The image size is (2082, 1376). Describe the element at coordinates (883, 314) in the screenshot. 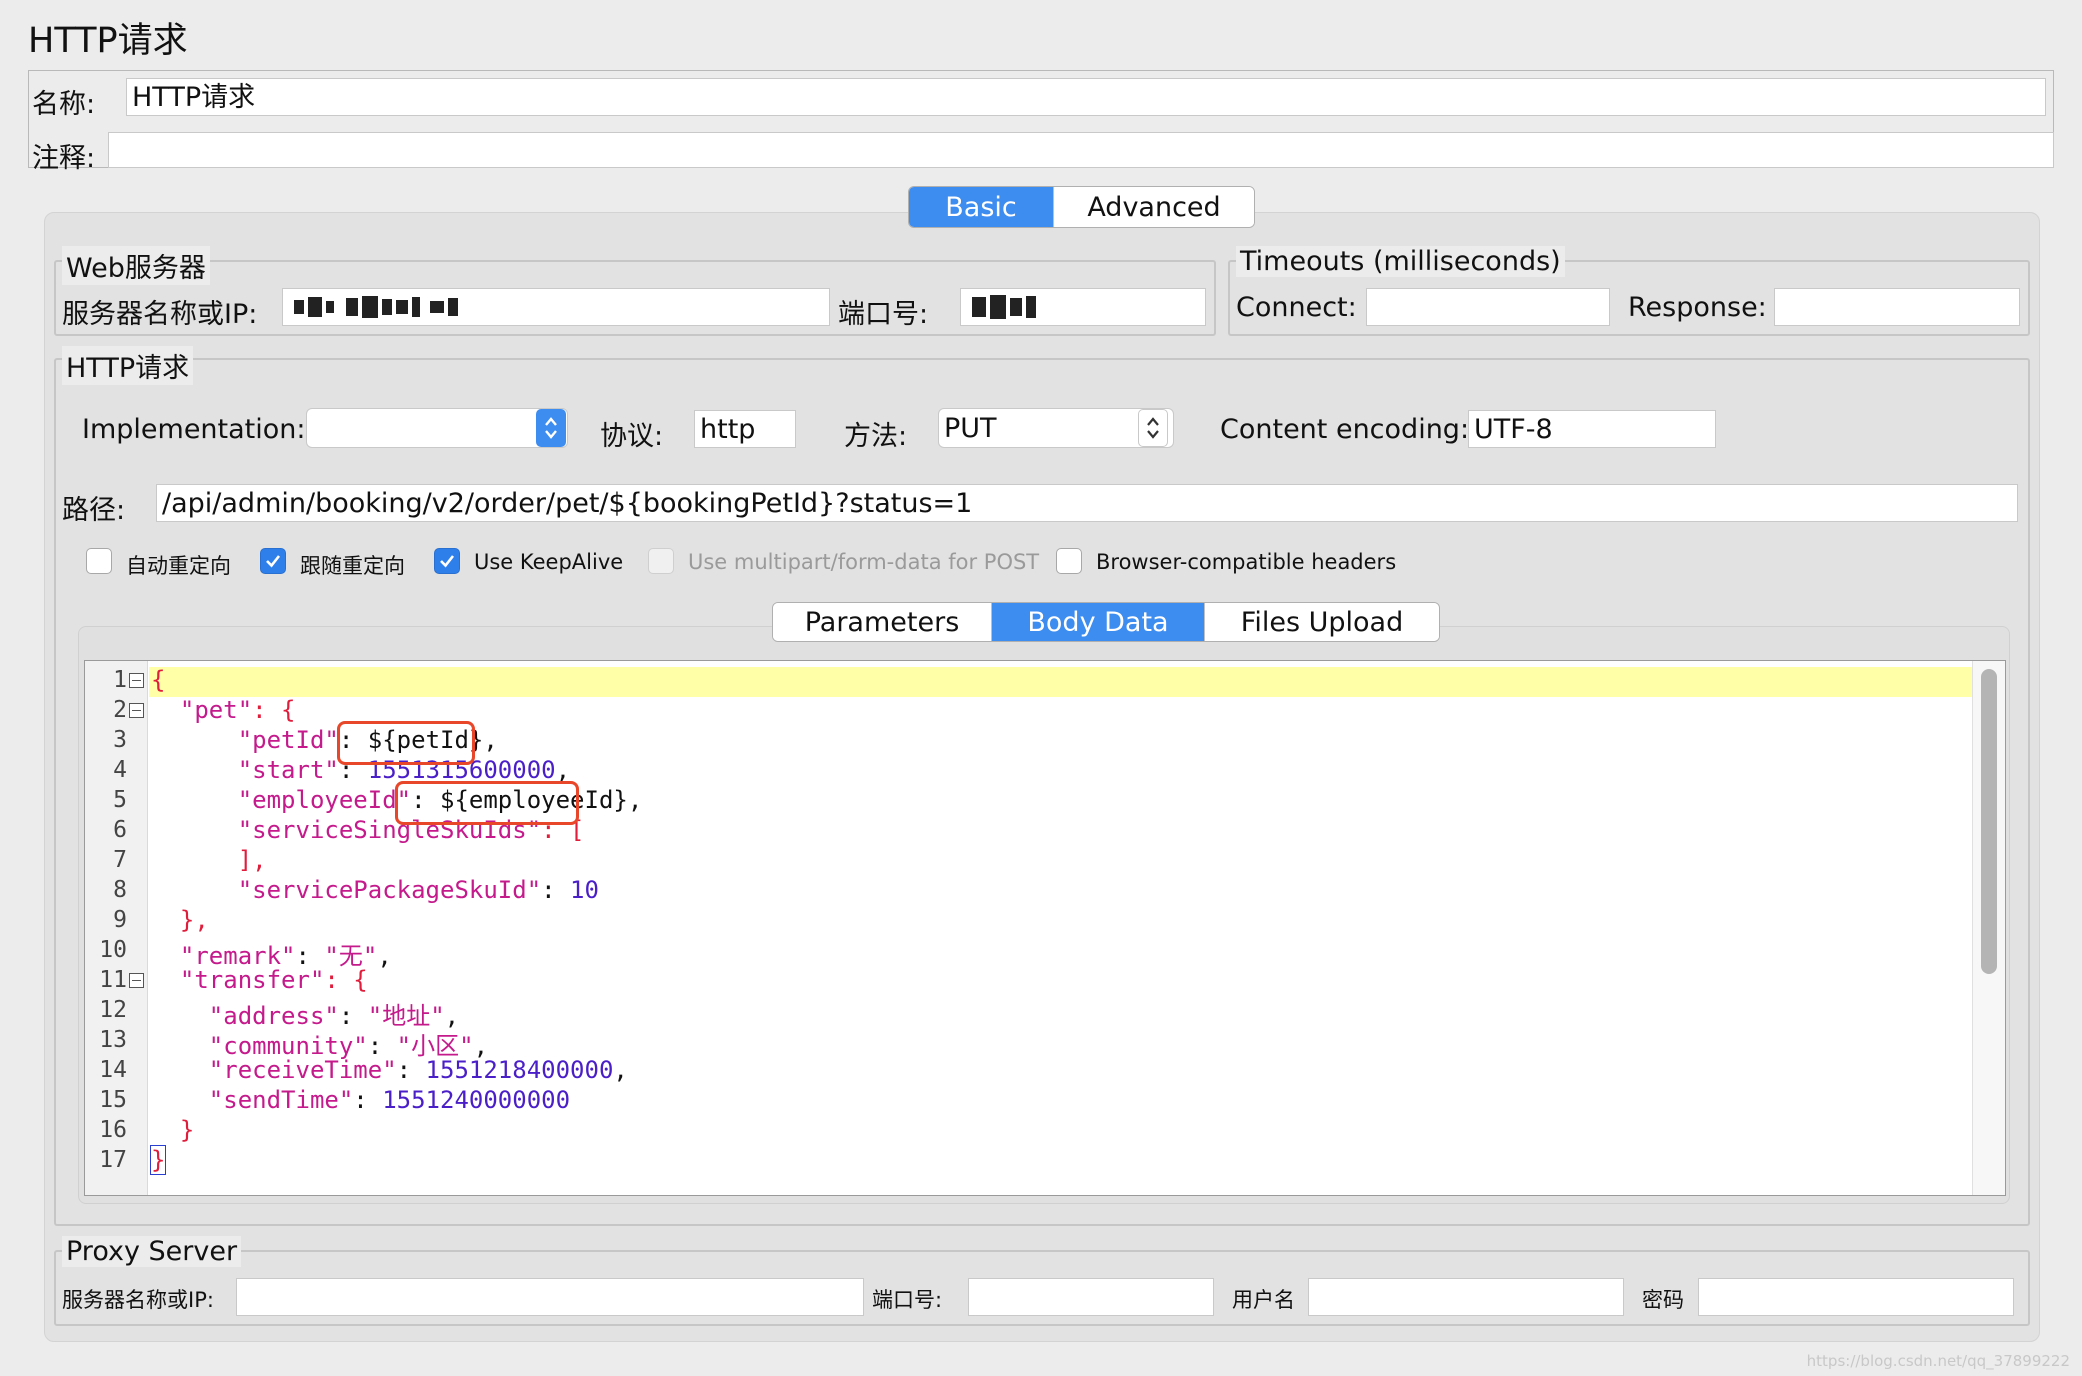

I see `port-label: 端口号:` at that location.